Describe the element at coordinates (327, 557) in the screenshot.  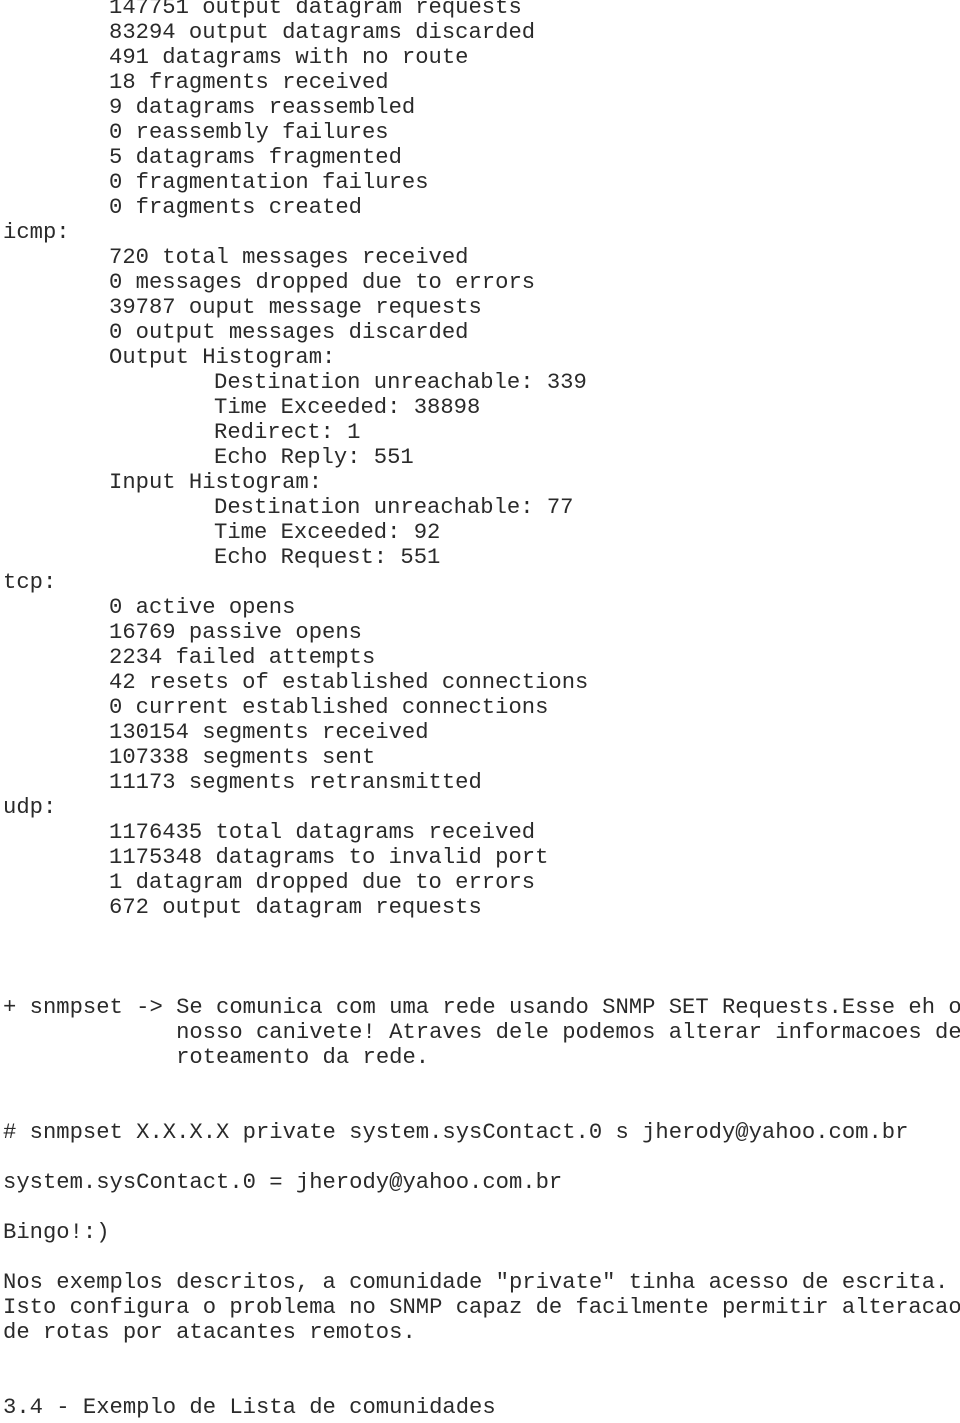
I see `histogram-item: Echo Request: 551` at that location.